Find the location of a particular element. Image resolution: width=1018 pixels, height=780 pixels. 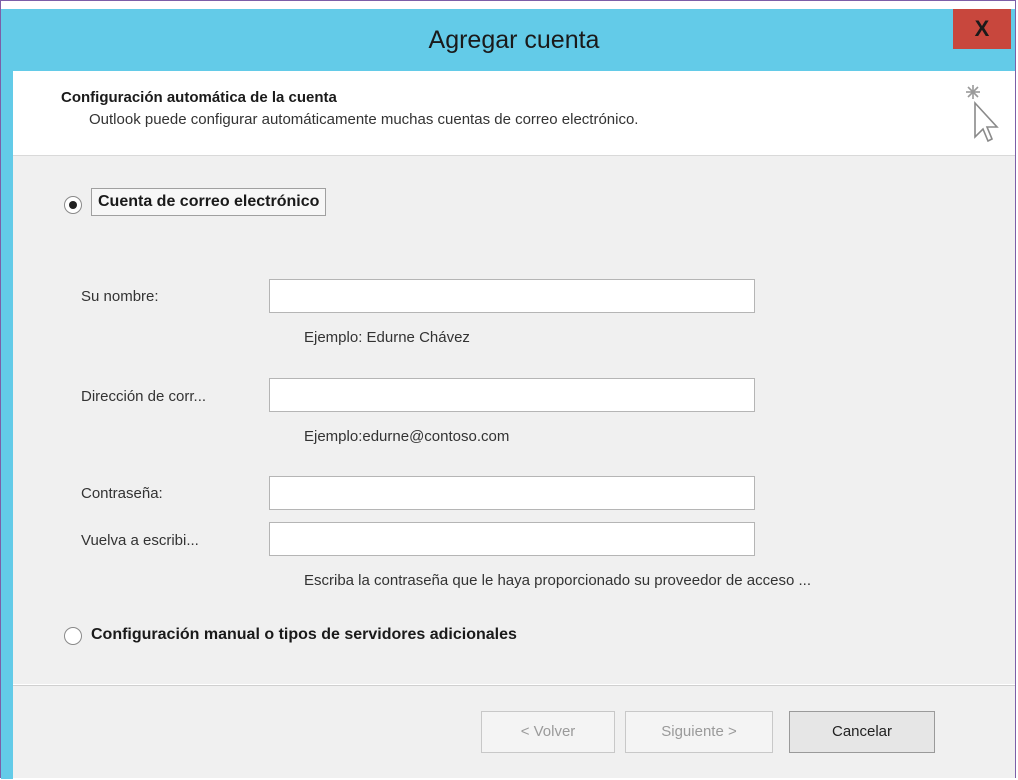

window-border is located at coordinates (7, 394).